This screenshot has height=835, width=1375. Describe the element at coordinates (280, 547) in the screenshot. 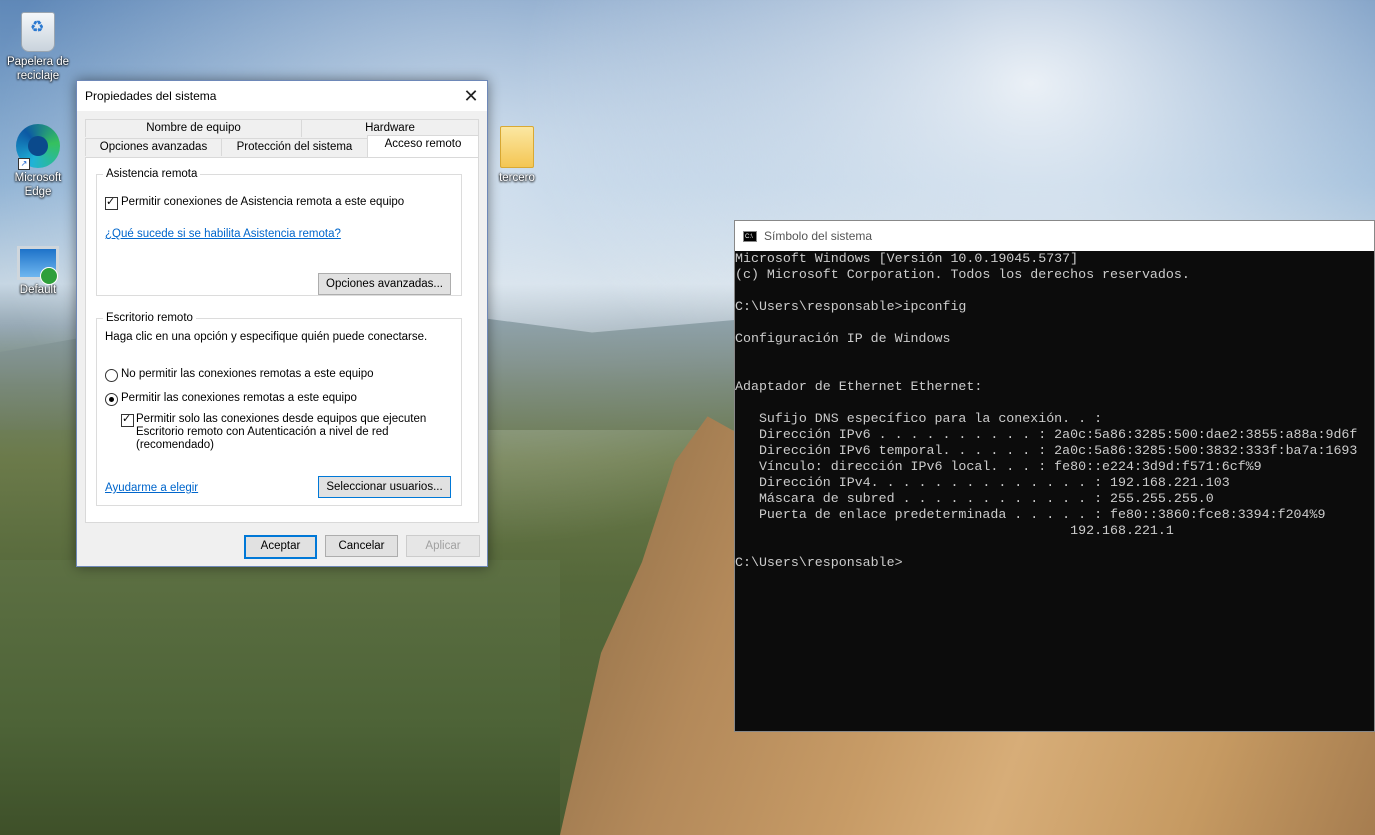

I see `ok-button: Aceptar` at that location.